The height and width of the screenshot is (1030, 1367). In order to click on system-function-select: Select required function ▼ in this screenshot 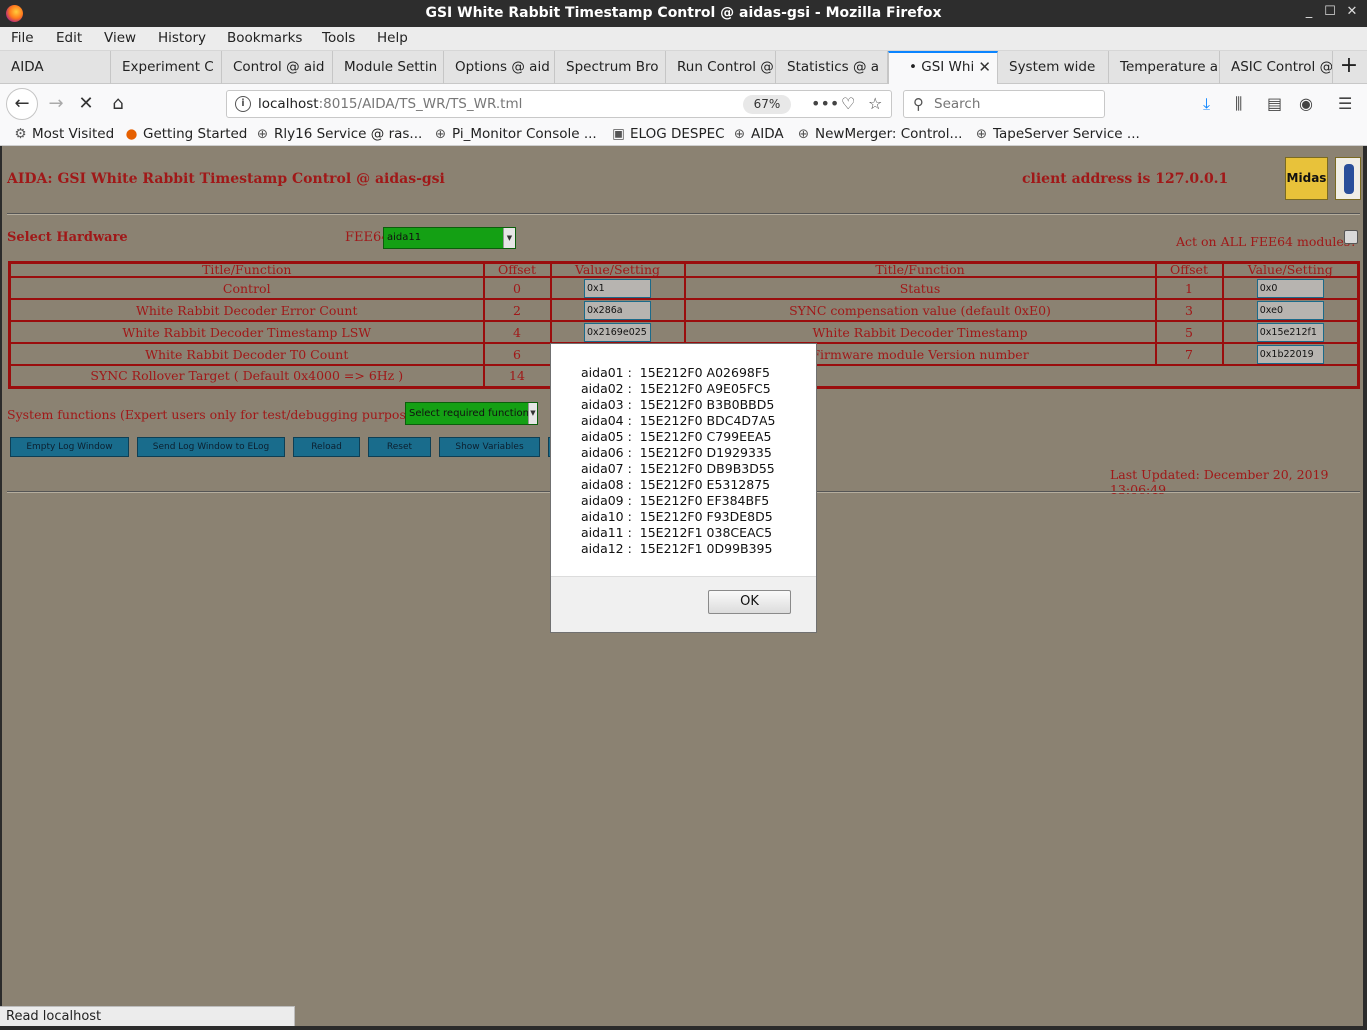, I will do `click(471, 413)`.